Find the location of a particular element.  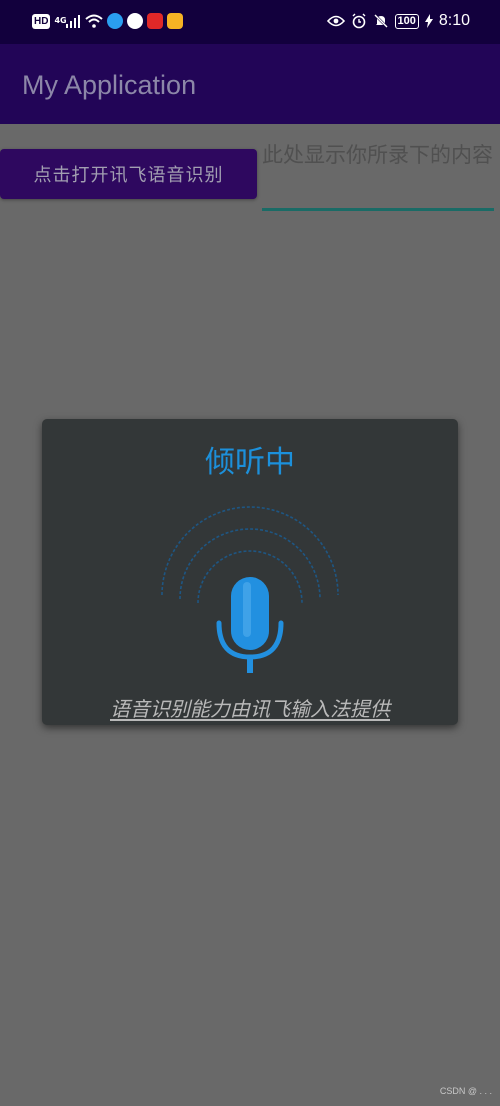

status-time: 8:10 is located at coordinates (454, 20).